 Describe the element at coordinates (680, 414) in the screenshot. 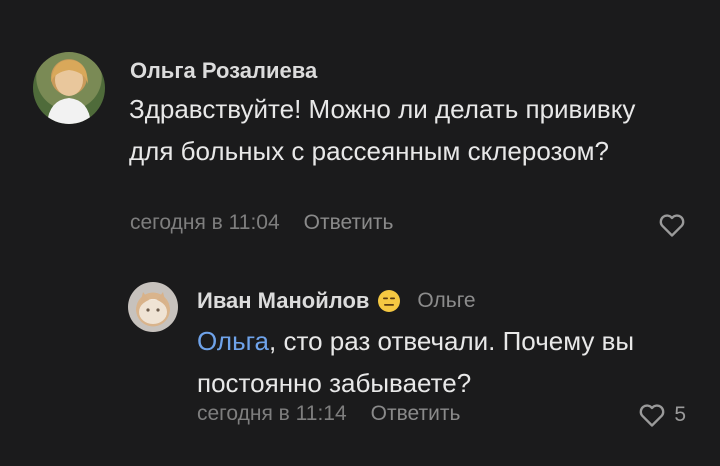

I see `like-count: 5` at that location.